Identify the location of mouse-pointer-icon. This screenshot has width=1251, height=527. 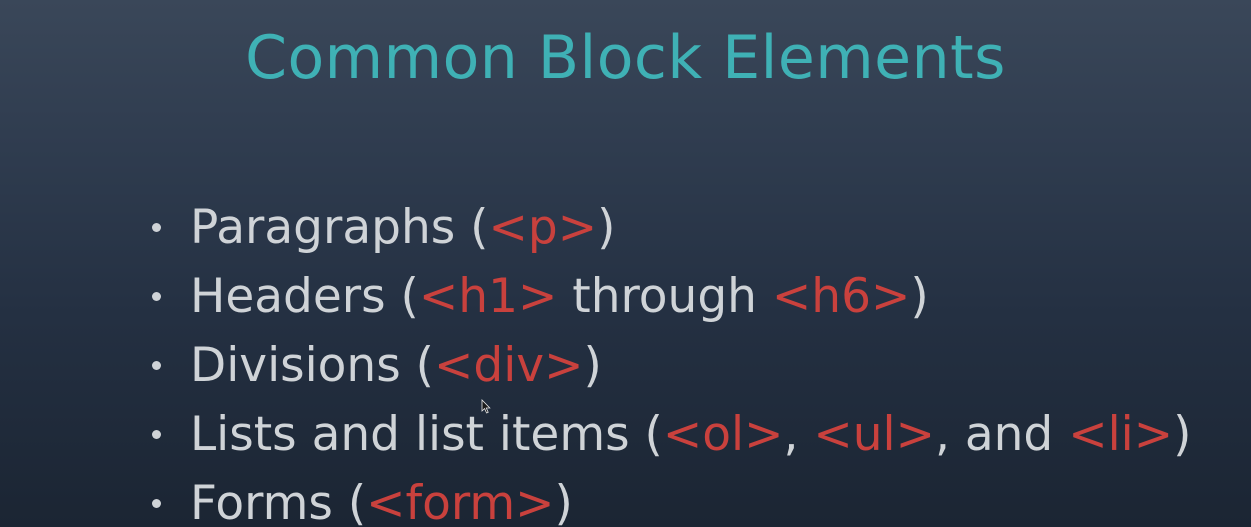
(486, 406).